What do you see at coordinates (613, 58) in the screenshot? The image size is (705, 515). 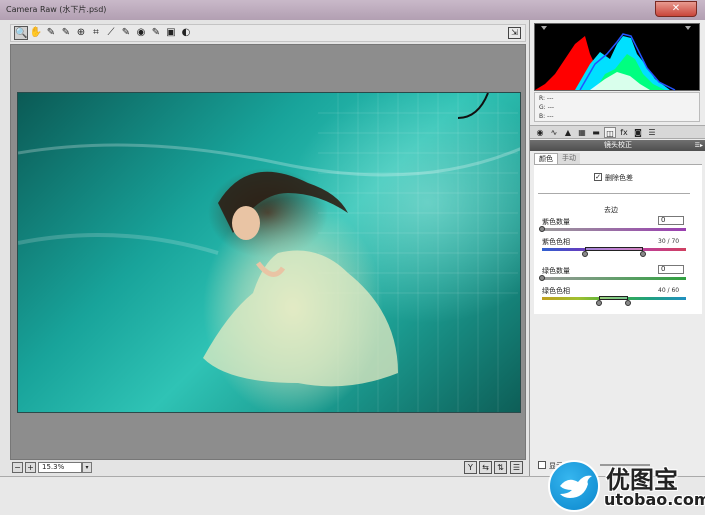 I see `histogram-graph` at bounding box center [613, 58].